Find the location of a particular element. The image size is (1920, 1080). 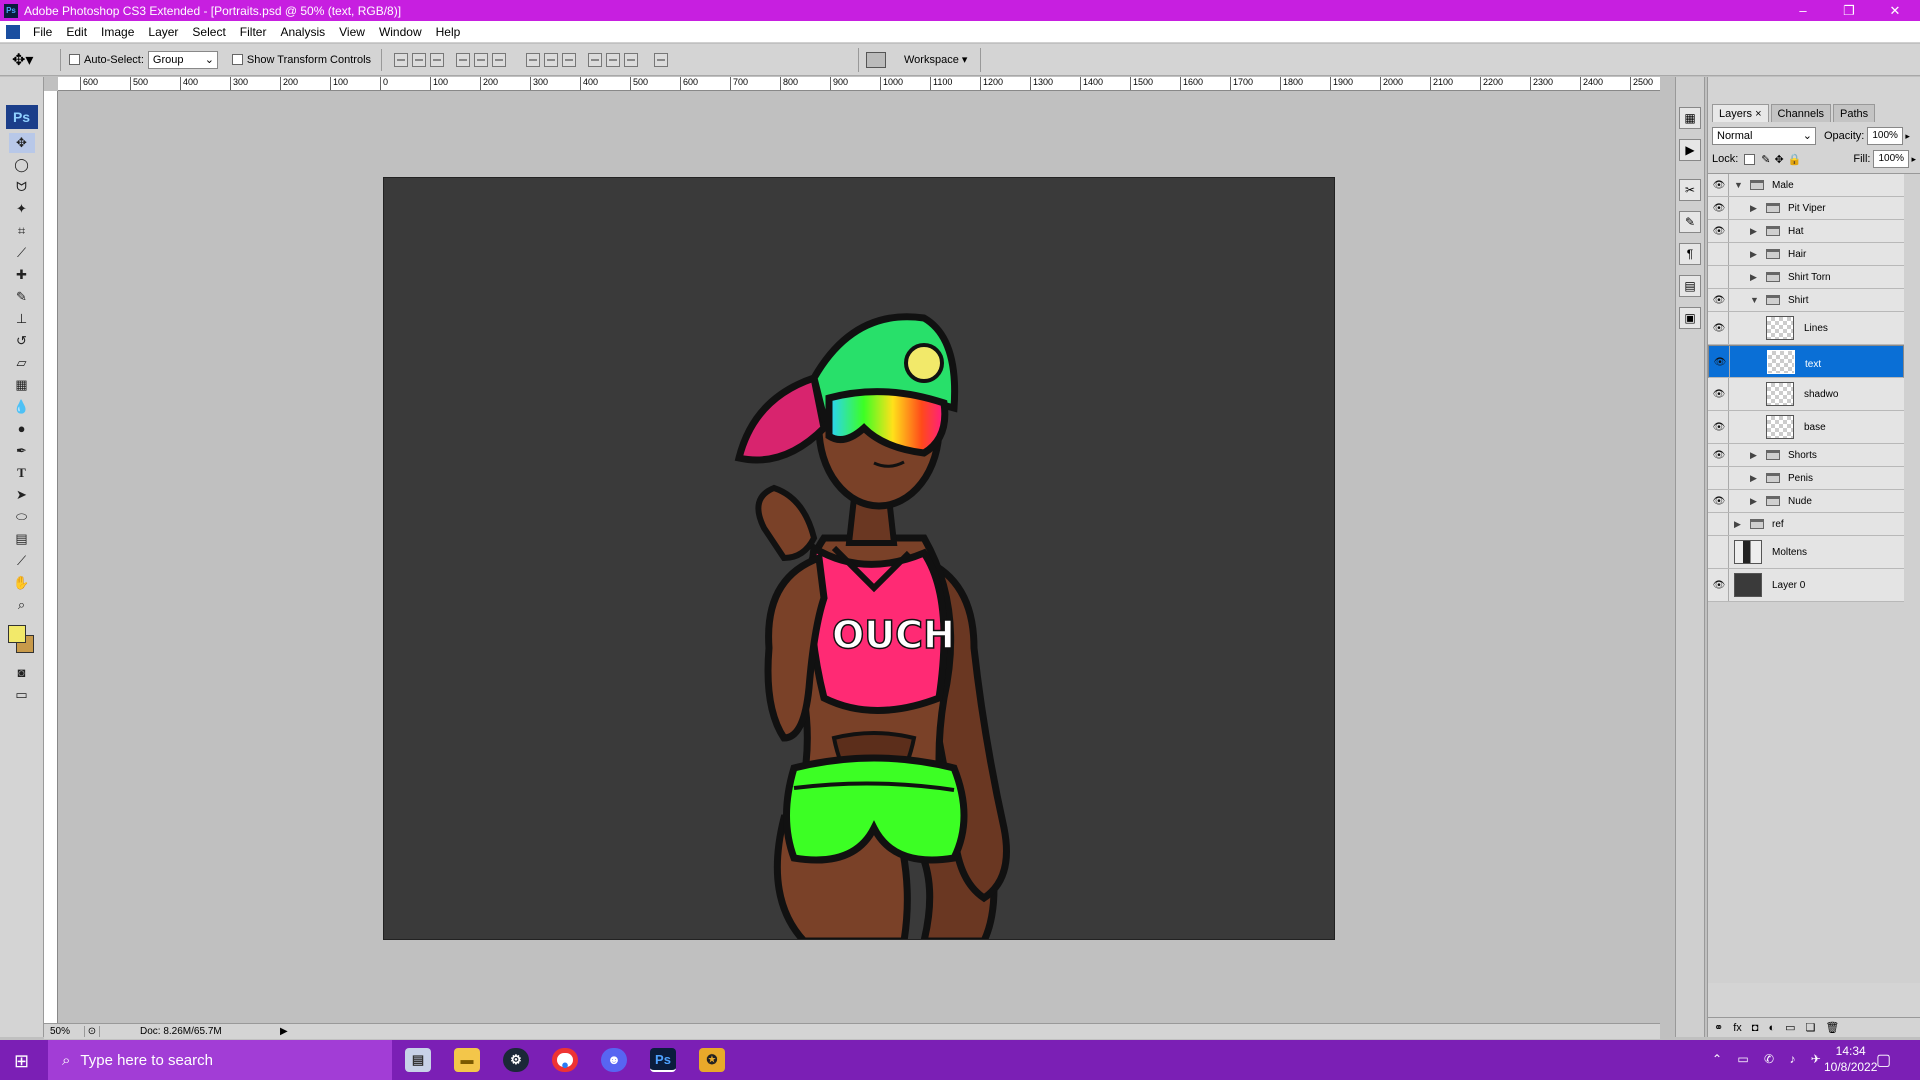

taskbar-search: ⌕ Type here to search is located at coordinates (220, 1060).